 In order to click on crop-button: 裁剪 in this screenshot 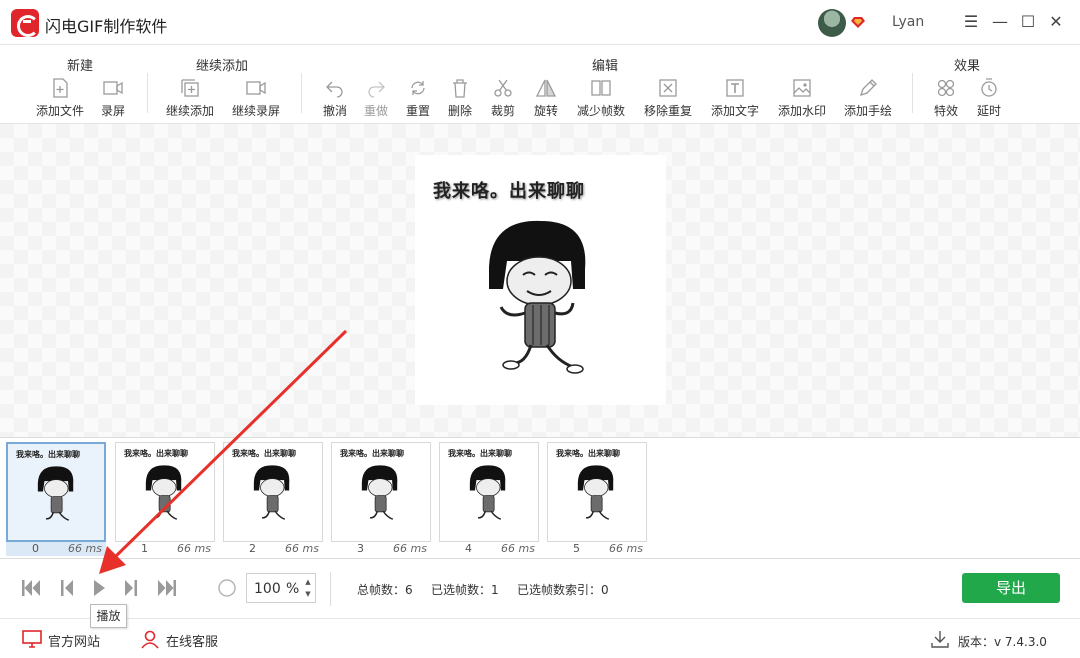, I will do `click(503, 100)`.